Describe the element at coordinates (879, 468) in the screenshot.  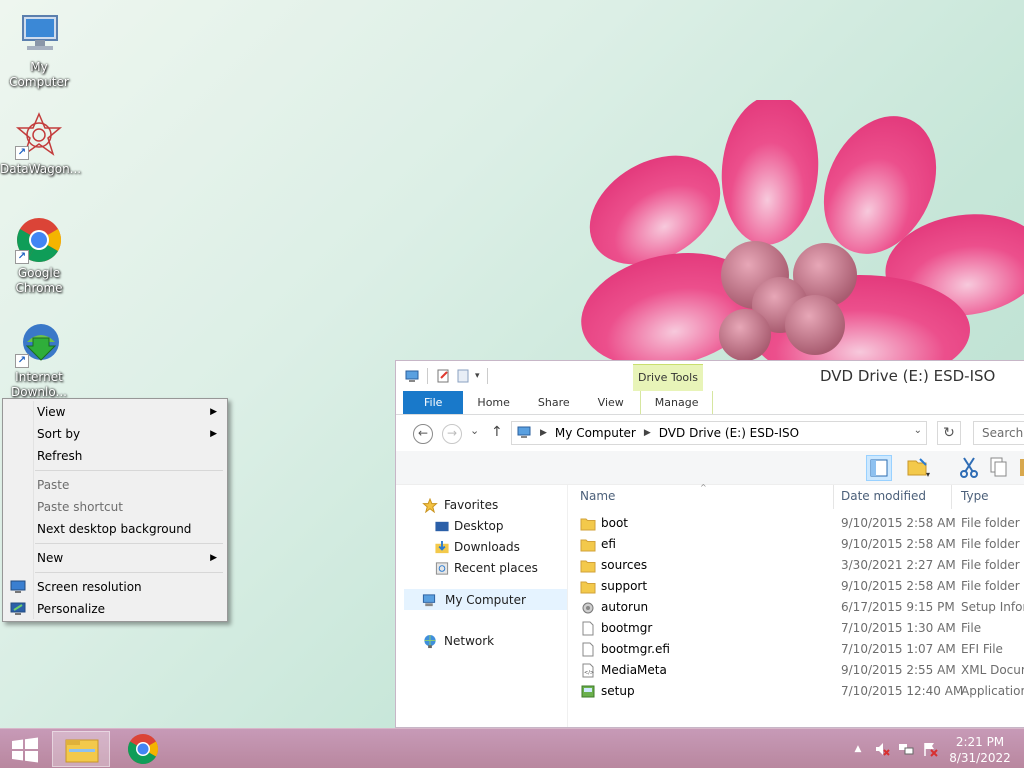
I see `preview-pane-button` at that location.